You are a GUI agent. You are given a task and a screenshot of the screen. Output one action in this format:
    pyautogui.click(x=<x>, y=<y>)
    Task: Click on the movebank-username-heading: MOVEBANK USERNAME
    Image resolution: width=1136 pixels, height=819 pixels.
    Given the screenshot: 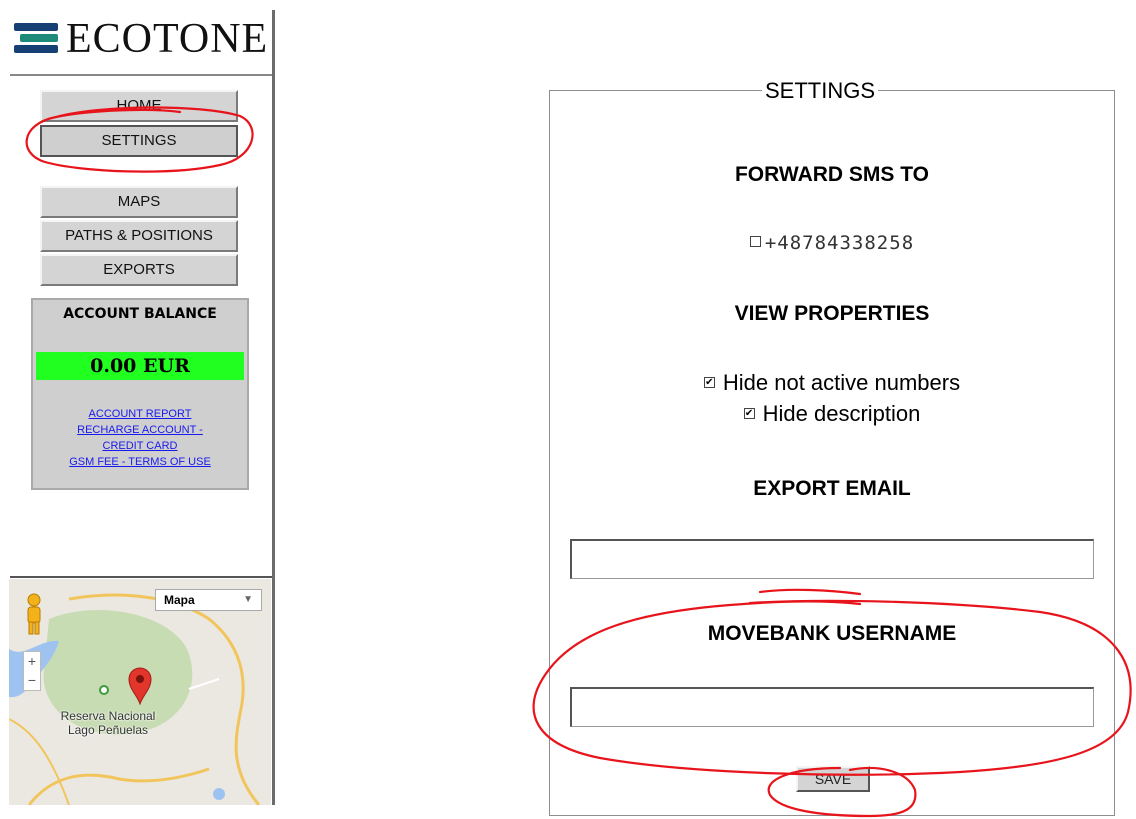 What is the action you would take?
    pyautogui.click(x=832, y=633)
    